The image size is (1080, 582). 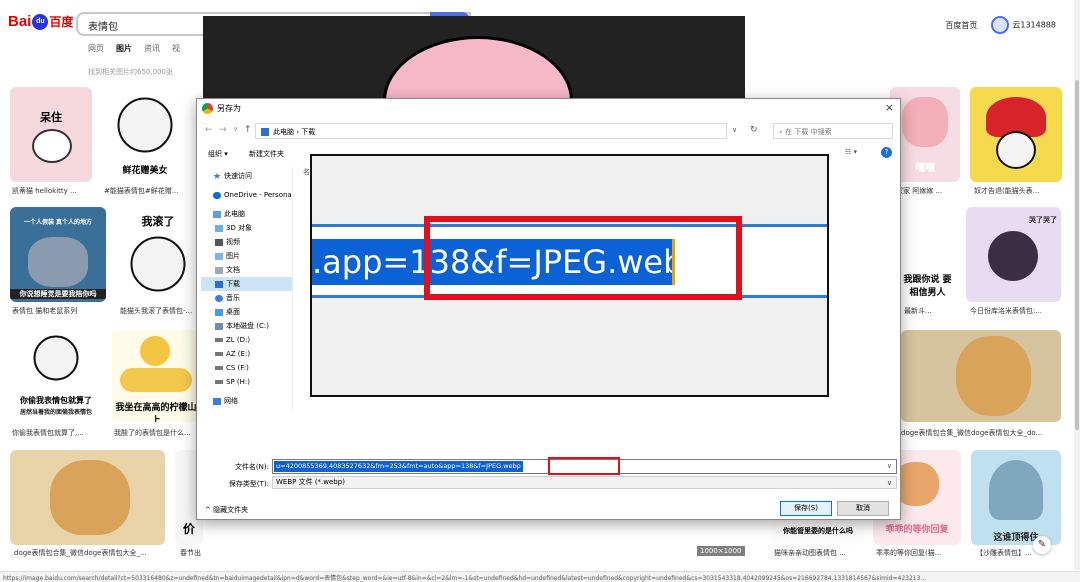 What do you see at coordinates (231, 510) in the screenshot?
I see `hide-folders-label: 隐藏文件夹` at bounding box center [231, 510].